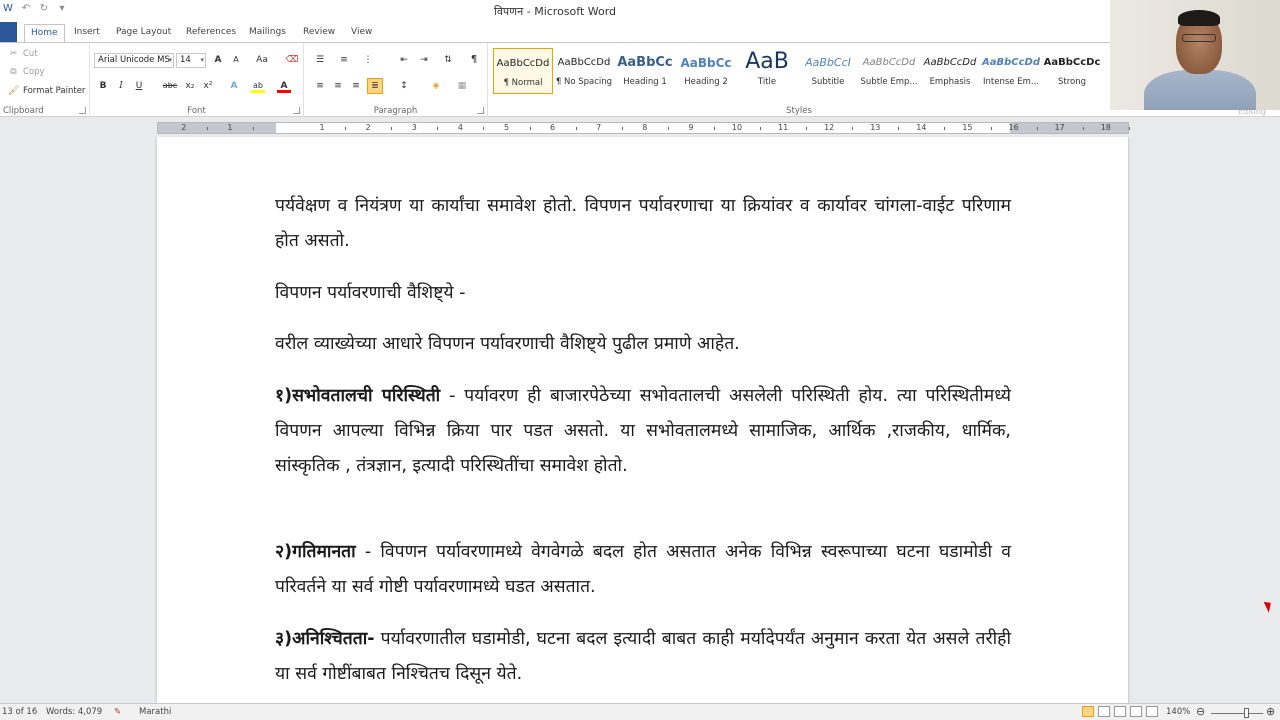  I want to click on increase-indent-icon: ⇥, so click(424, 60).